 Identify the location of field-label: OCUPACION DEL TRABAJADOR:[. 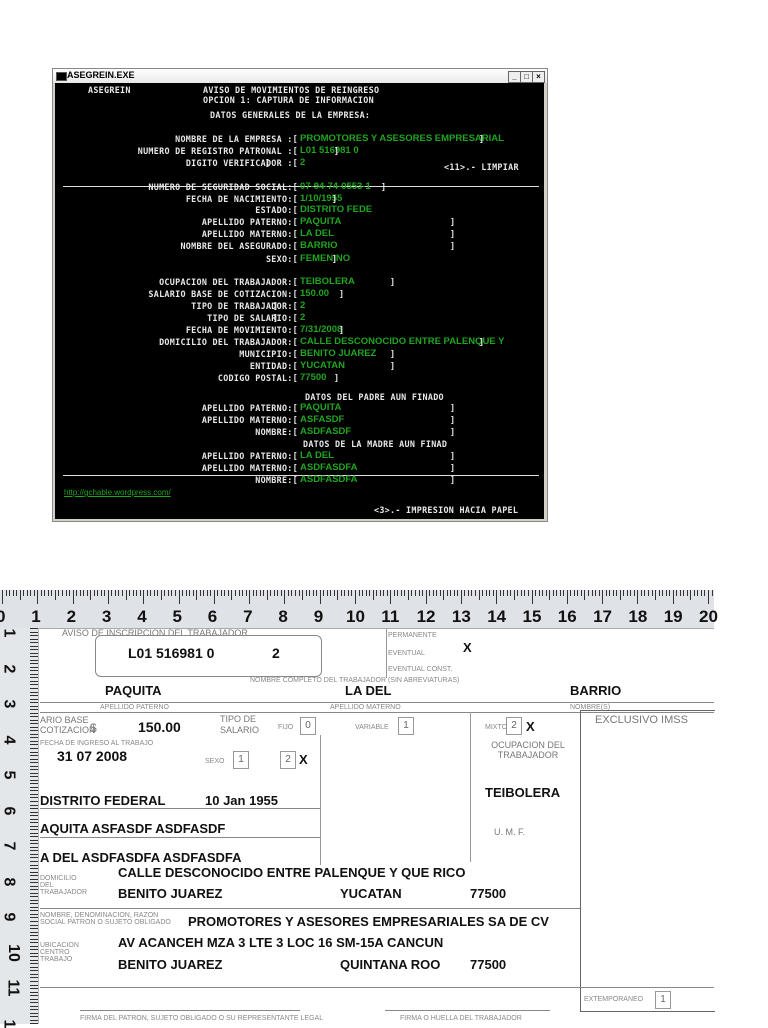
(228, 282).